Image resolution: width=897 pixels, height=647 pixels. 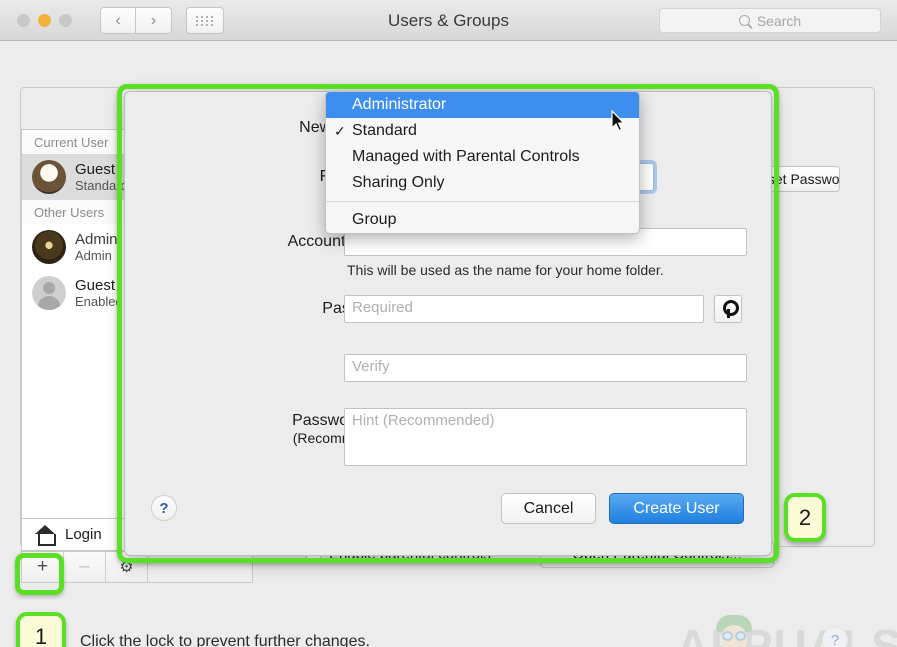 What do you see at coordinates (99, 301) in the screenshot?
I see `user-type: Enabled` at bounding box center [99, 301].